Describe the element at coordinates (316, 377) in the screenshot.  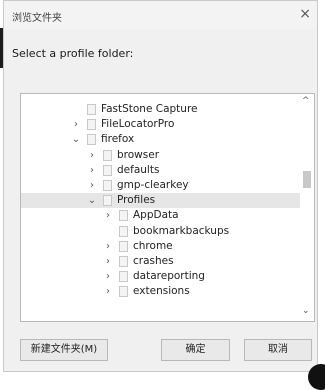
I see `corner-badge` at that location.